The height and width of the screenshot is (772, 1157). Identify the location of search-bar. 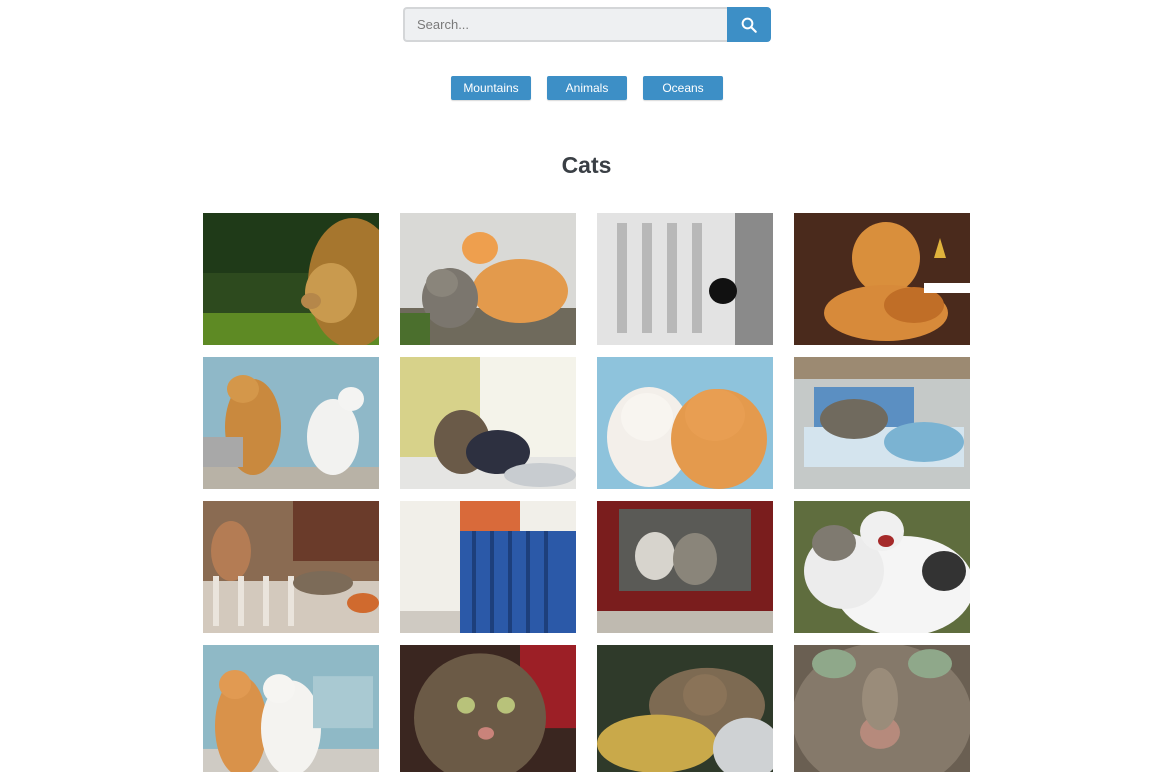
(587, 24).